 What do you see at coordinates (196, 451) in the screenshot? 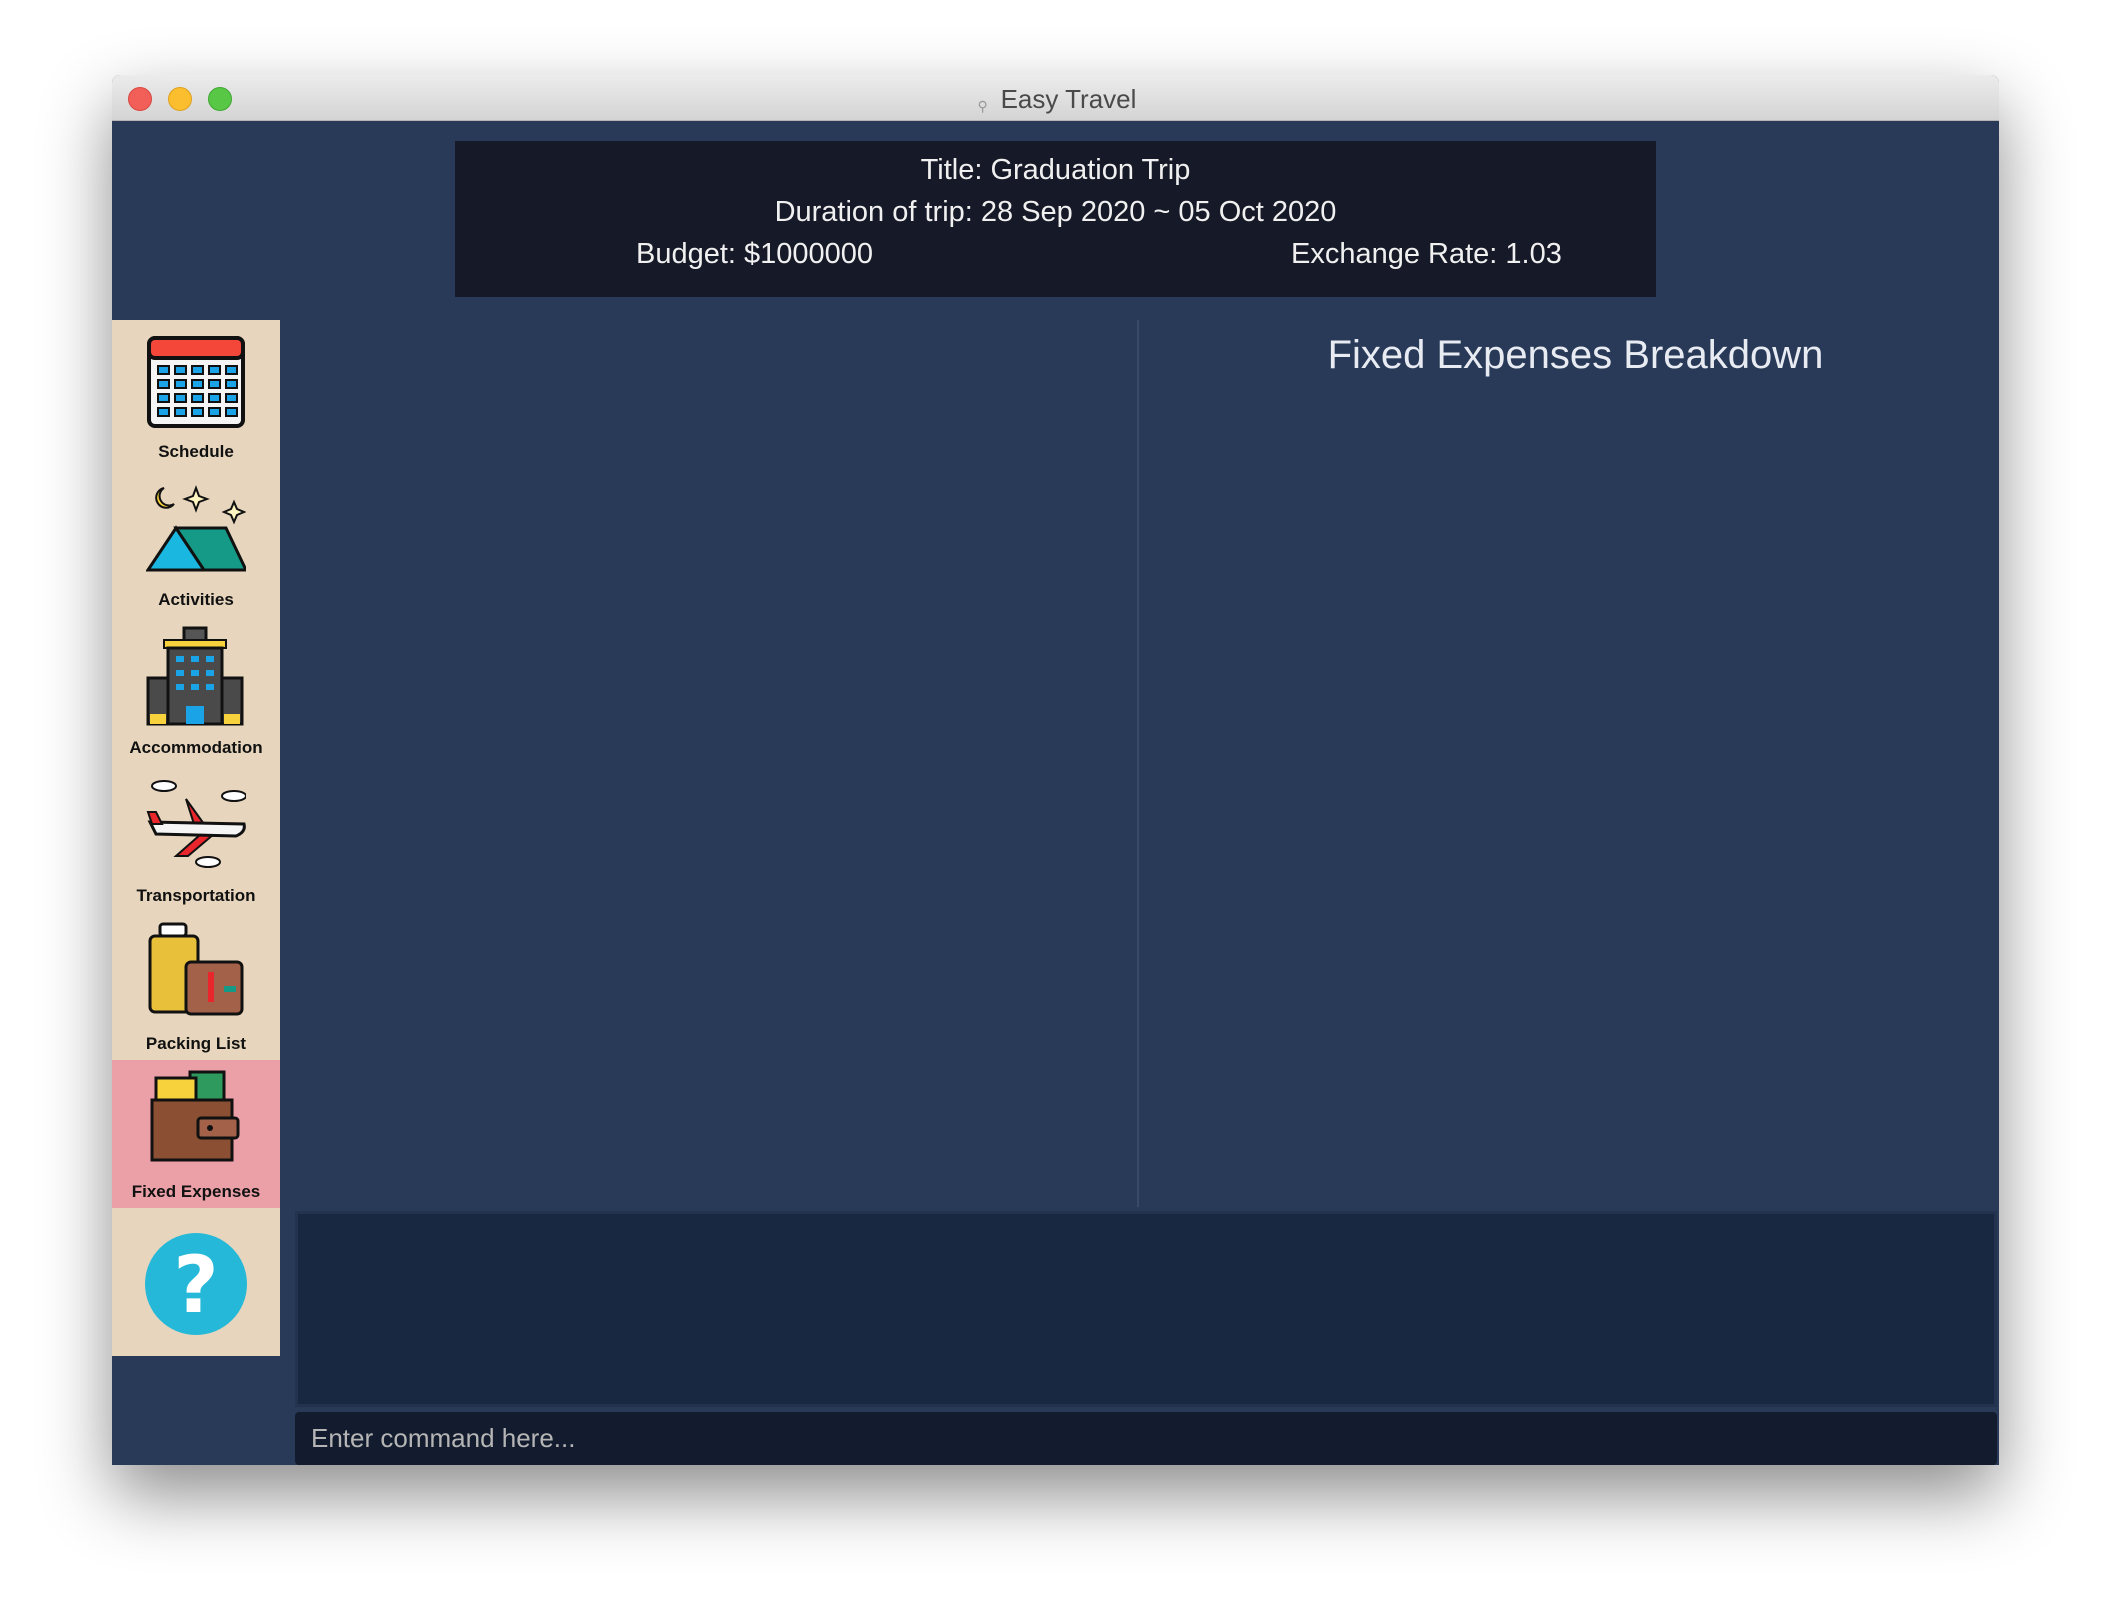
I see `sidebar-item-label: Schedule` at bounding box center [196, 451].